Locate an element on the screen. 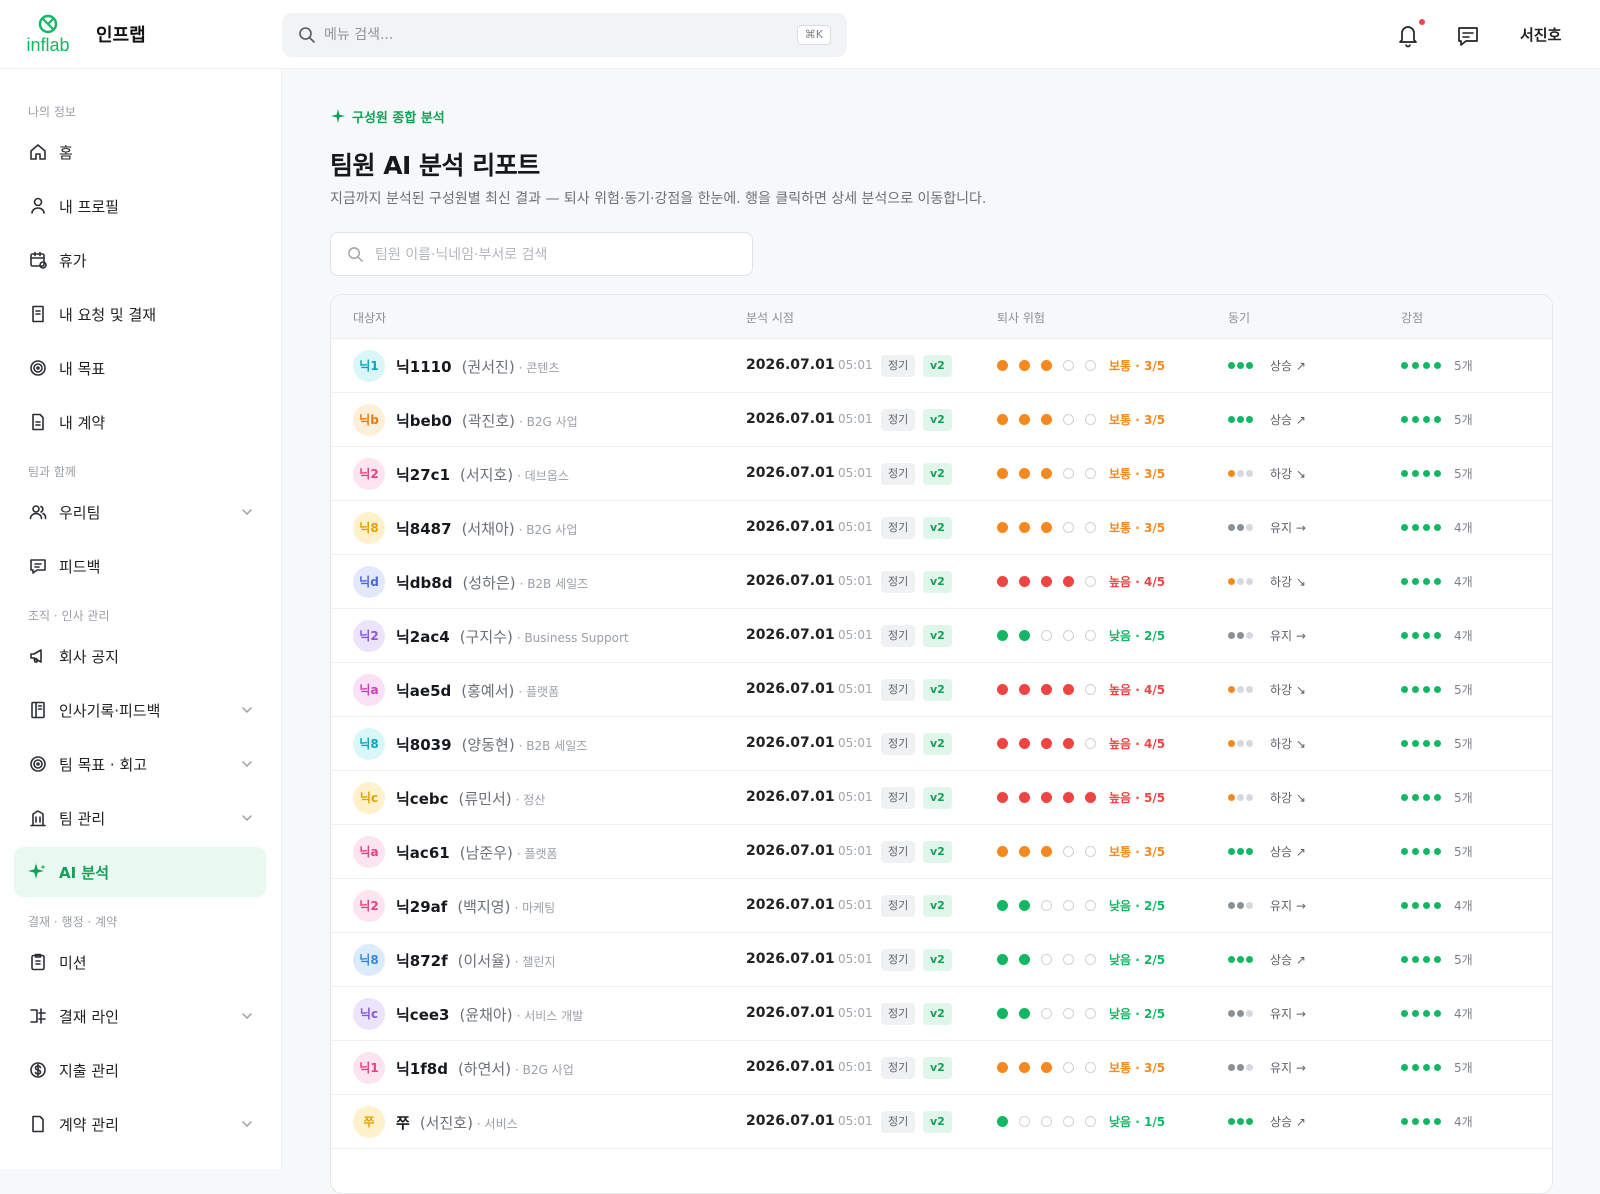  user-menu: 서진호 is located at coordinates (1540, 34).